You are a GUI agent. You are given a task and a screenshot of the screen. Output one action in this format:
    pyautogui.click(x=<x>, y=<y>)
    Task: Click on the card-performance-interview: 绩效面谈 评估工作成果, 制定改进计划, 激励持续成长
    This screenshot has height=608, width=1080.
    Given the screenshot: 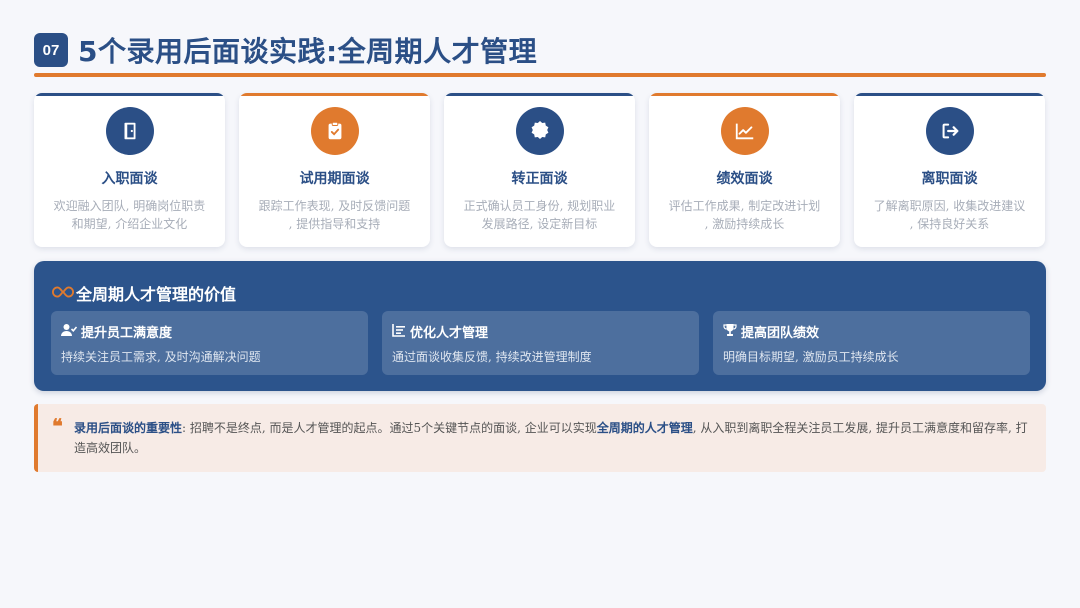 What is the action you would take?
    pyautogui.click(x=744, y=170)
    